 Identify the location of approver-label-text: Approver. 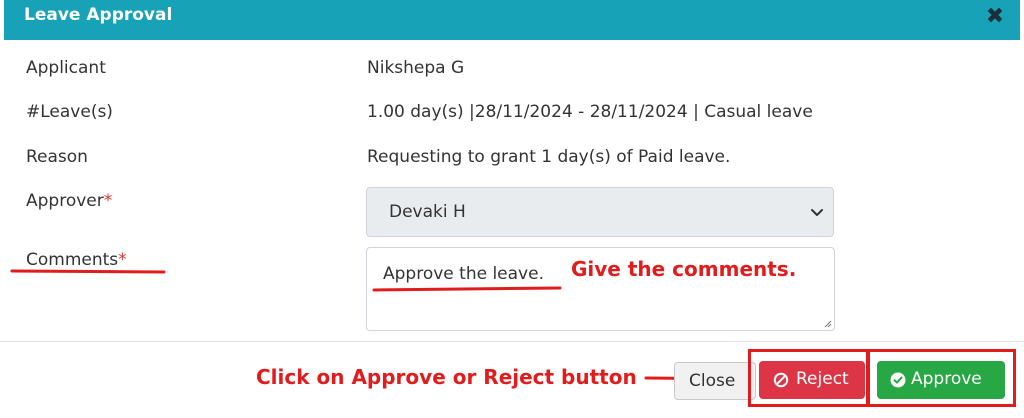
(65, 201).